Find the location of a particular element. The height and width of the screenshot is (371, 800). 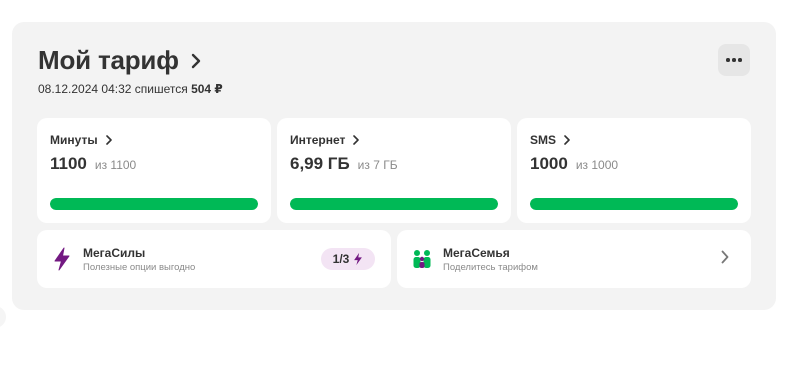

megasily-card: МегаСилы Полезные опции выгодно 1/3 is located at coordinates (214, 259).